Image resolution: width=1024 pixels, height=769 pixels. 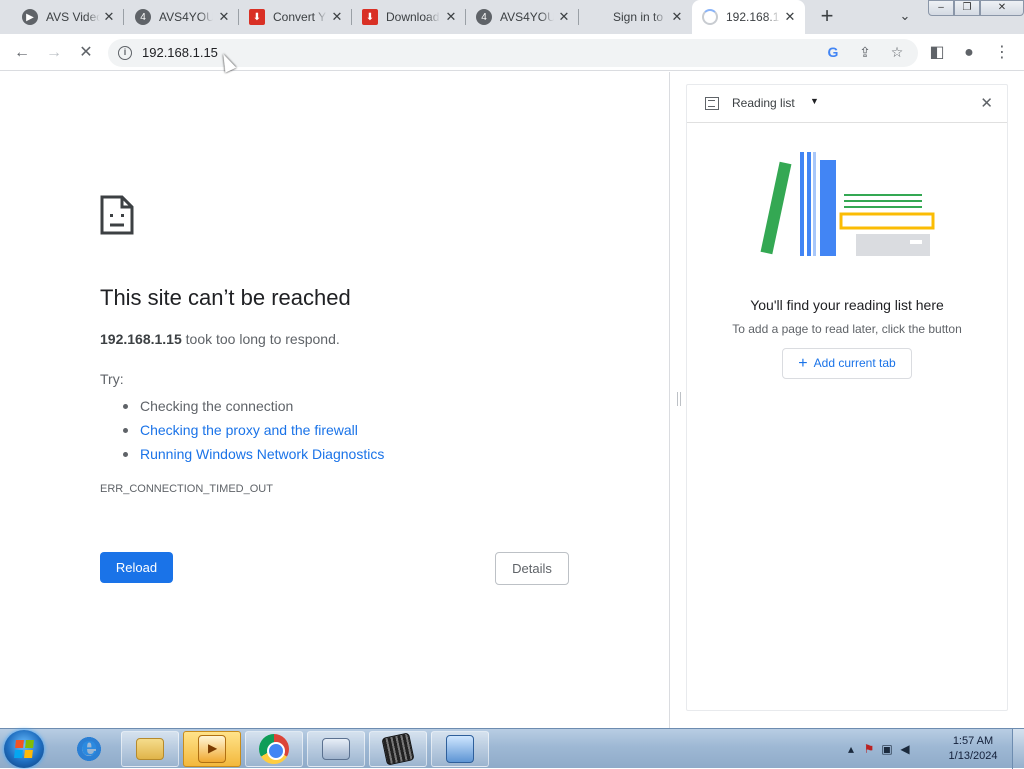 I want to click on start-button, so click(x=24, y=749).